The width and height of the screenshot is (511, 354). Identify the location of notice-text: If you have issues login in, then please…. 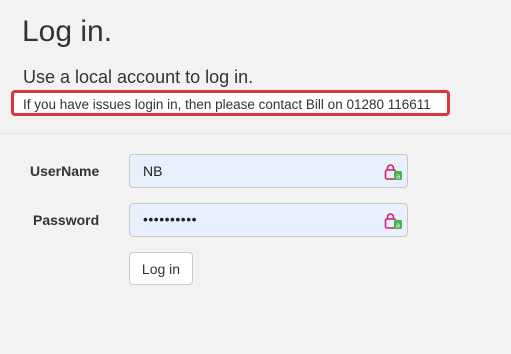
(227, 104).